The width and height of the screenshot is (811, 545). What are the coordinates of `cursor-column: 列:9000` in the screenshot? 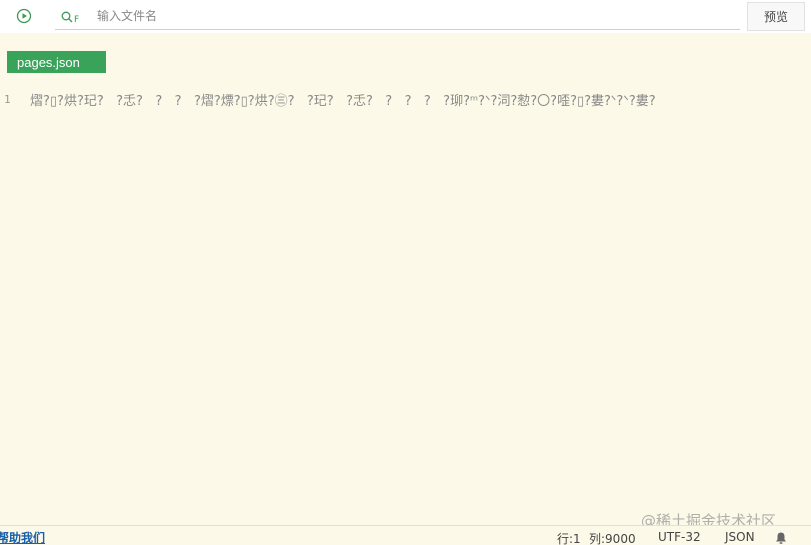 It's located at (612, 538).